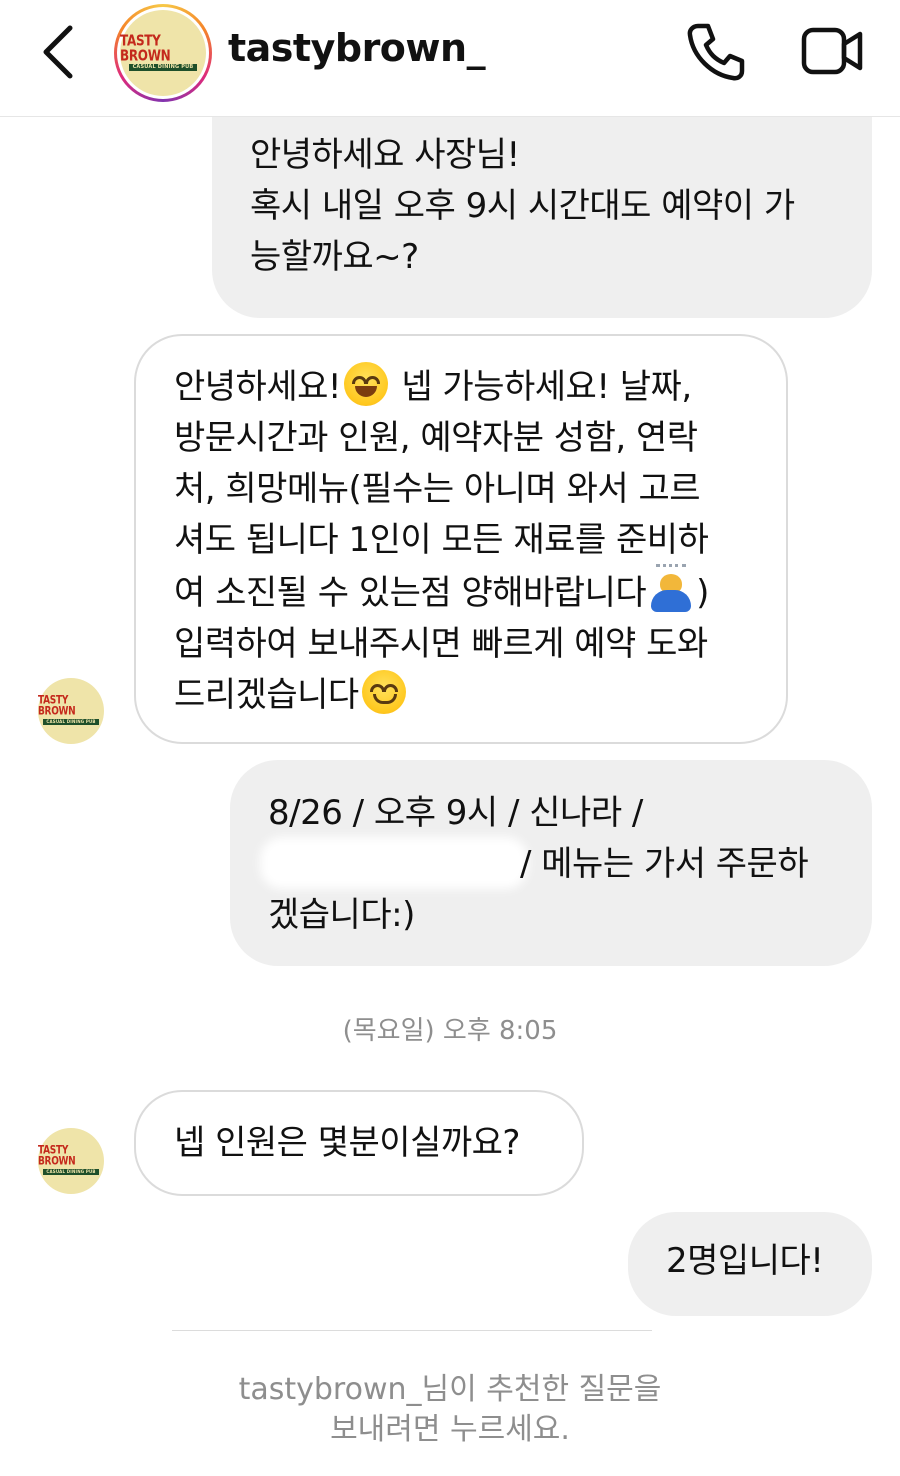 The height and width of the screenshot is (1476, 900). What do you see at coordinates (541, 387) in the screenshot?
I see `message-text: 넵 가능하세요! 날짜,` at bounding box center [541, 387].